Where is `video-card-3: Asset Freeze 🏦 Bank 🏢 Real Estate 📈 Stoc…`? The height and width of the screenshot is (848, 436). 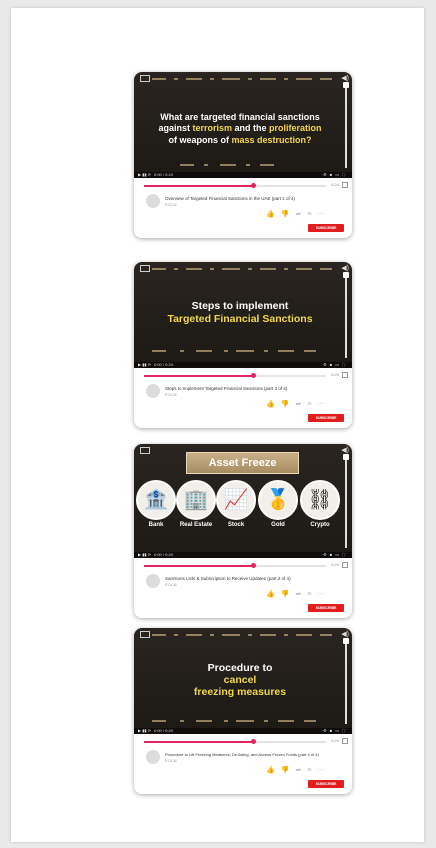 video-card-3: Asset Freeze 🏦 Bank 🏢 Real Estate 📈 Stoc… is located at coordinates (243, 531).